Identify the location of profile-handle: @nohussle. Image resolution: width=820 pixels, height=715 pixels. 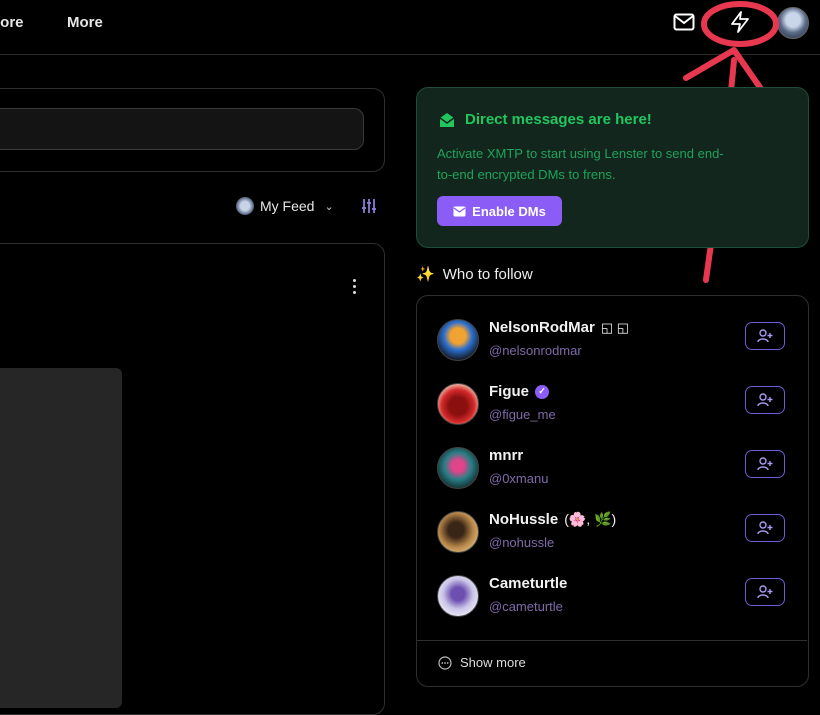
(521, 542).